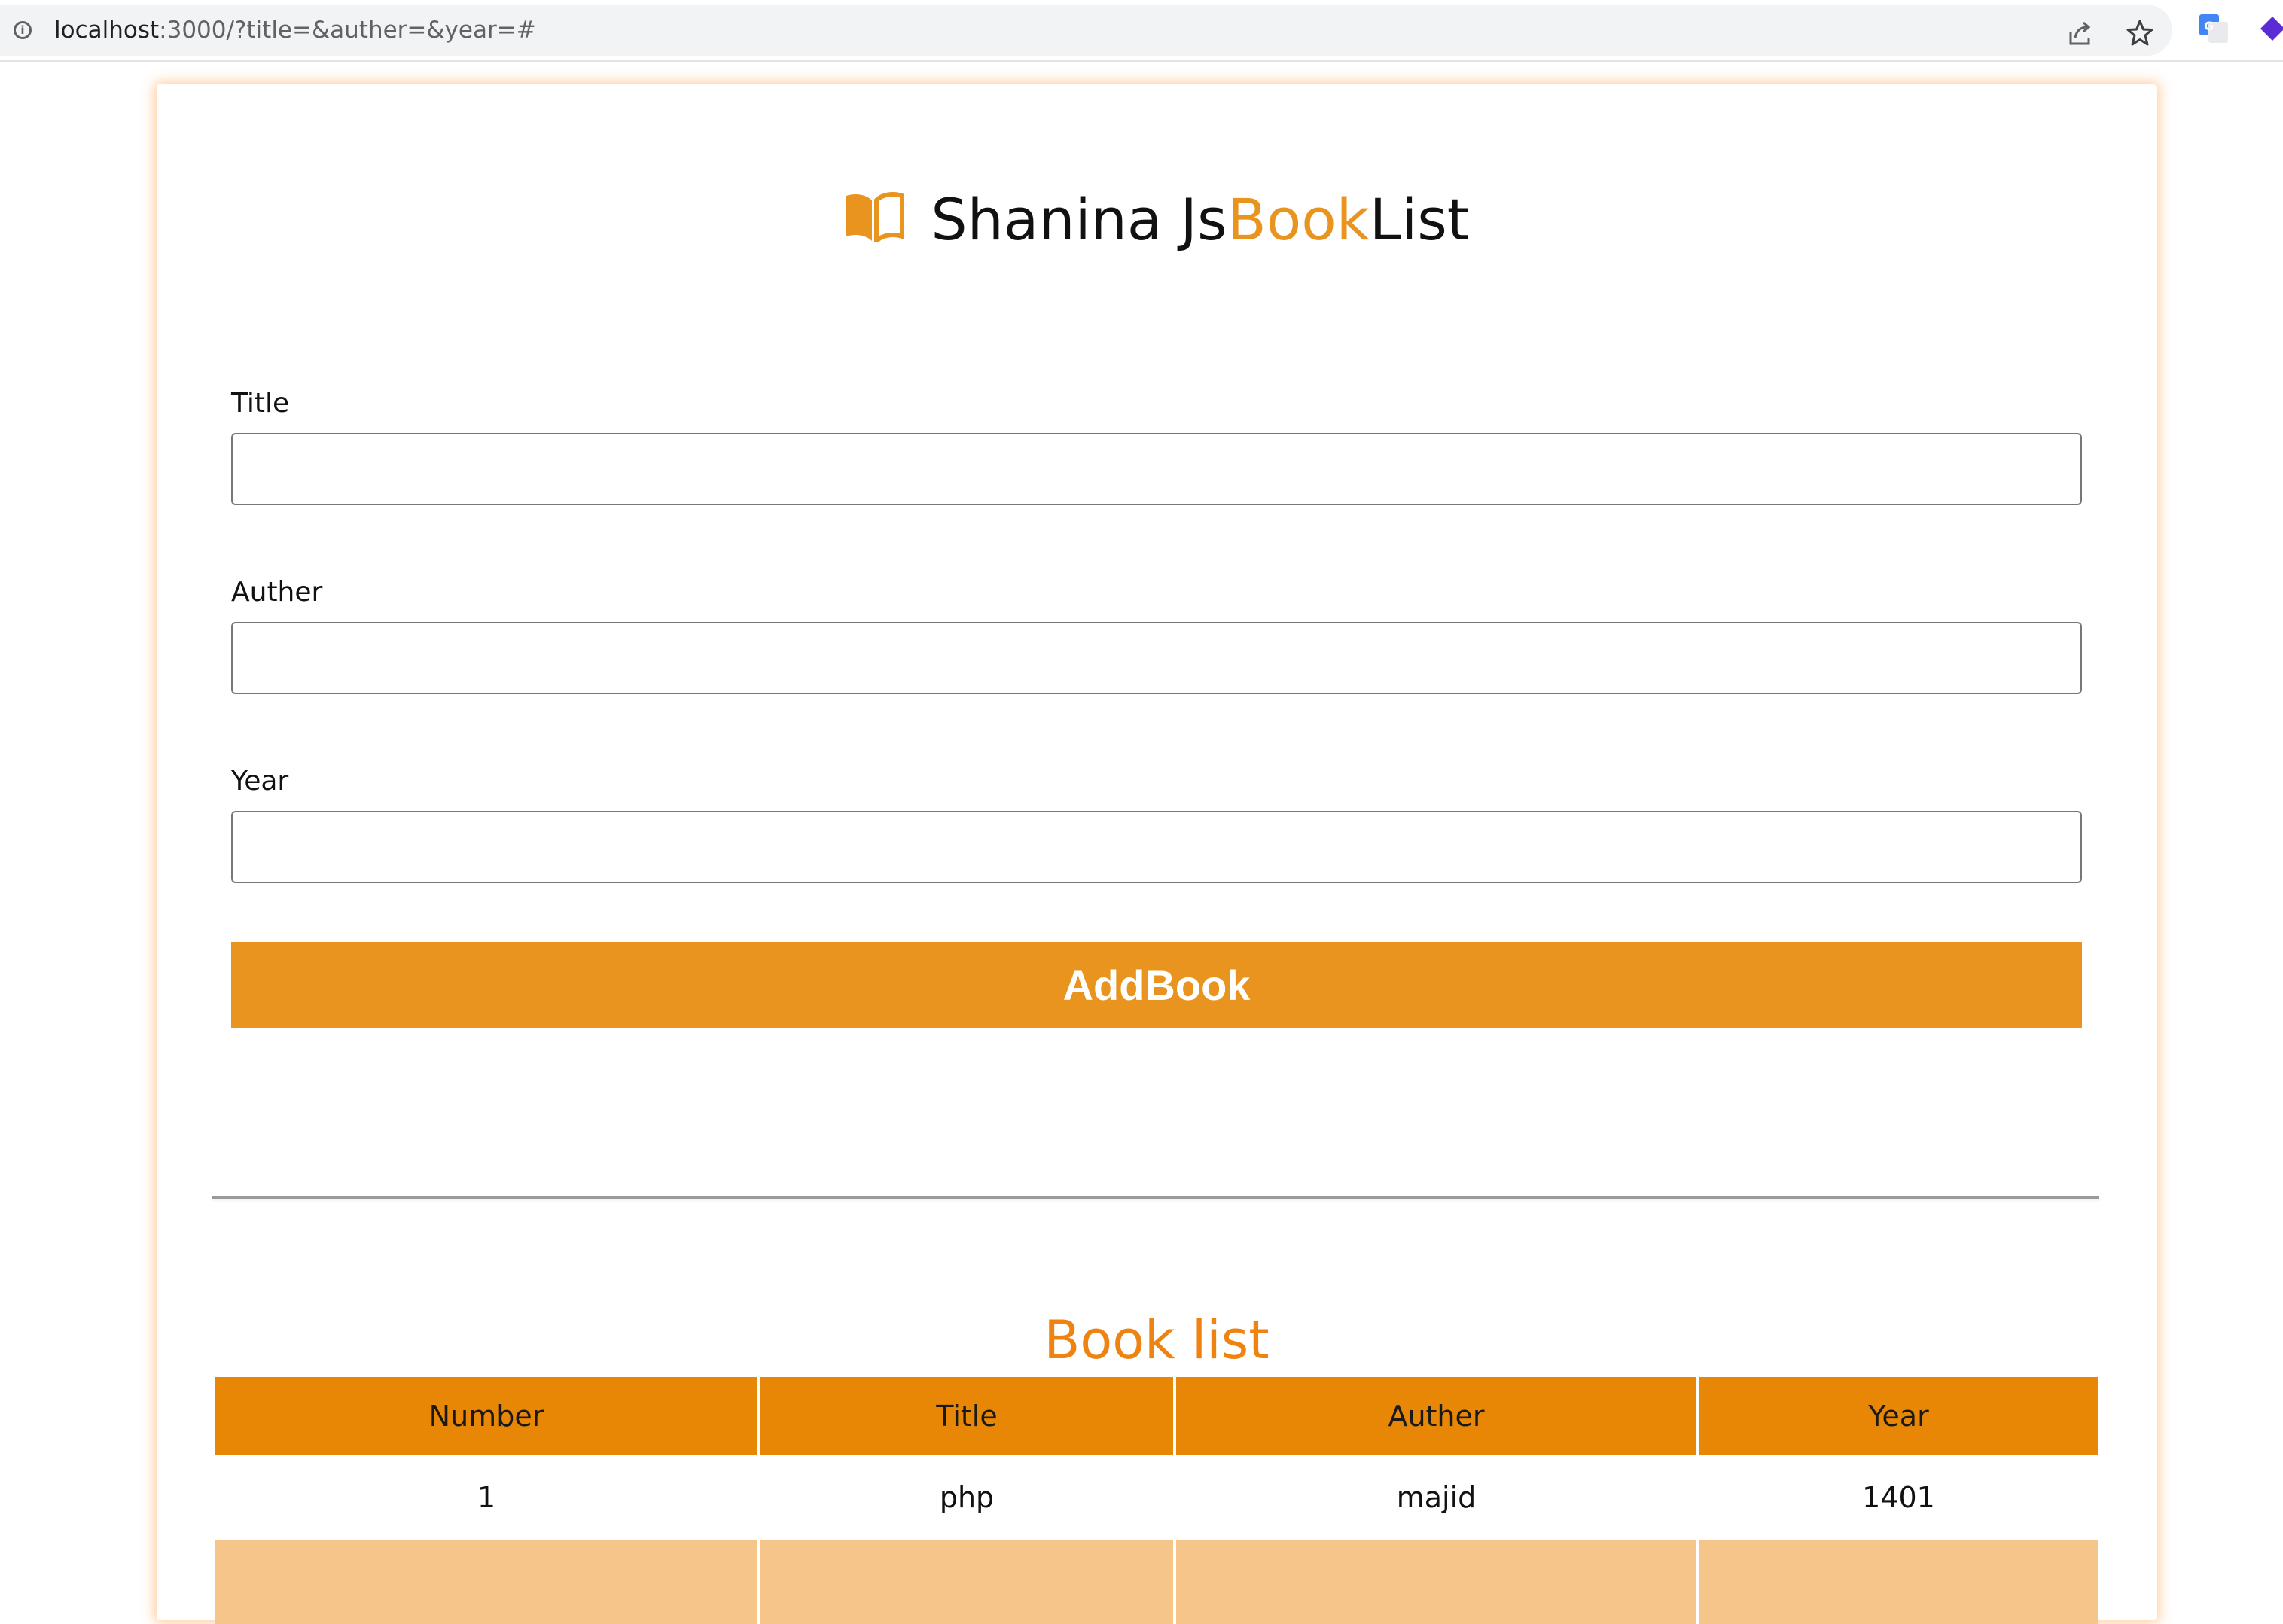 This screenshot has height=1624, width=2283. What do you see at coordinates (1155, 1197) in the screenshot?
I see `section-divider` at bounding box center [1155, 1197].